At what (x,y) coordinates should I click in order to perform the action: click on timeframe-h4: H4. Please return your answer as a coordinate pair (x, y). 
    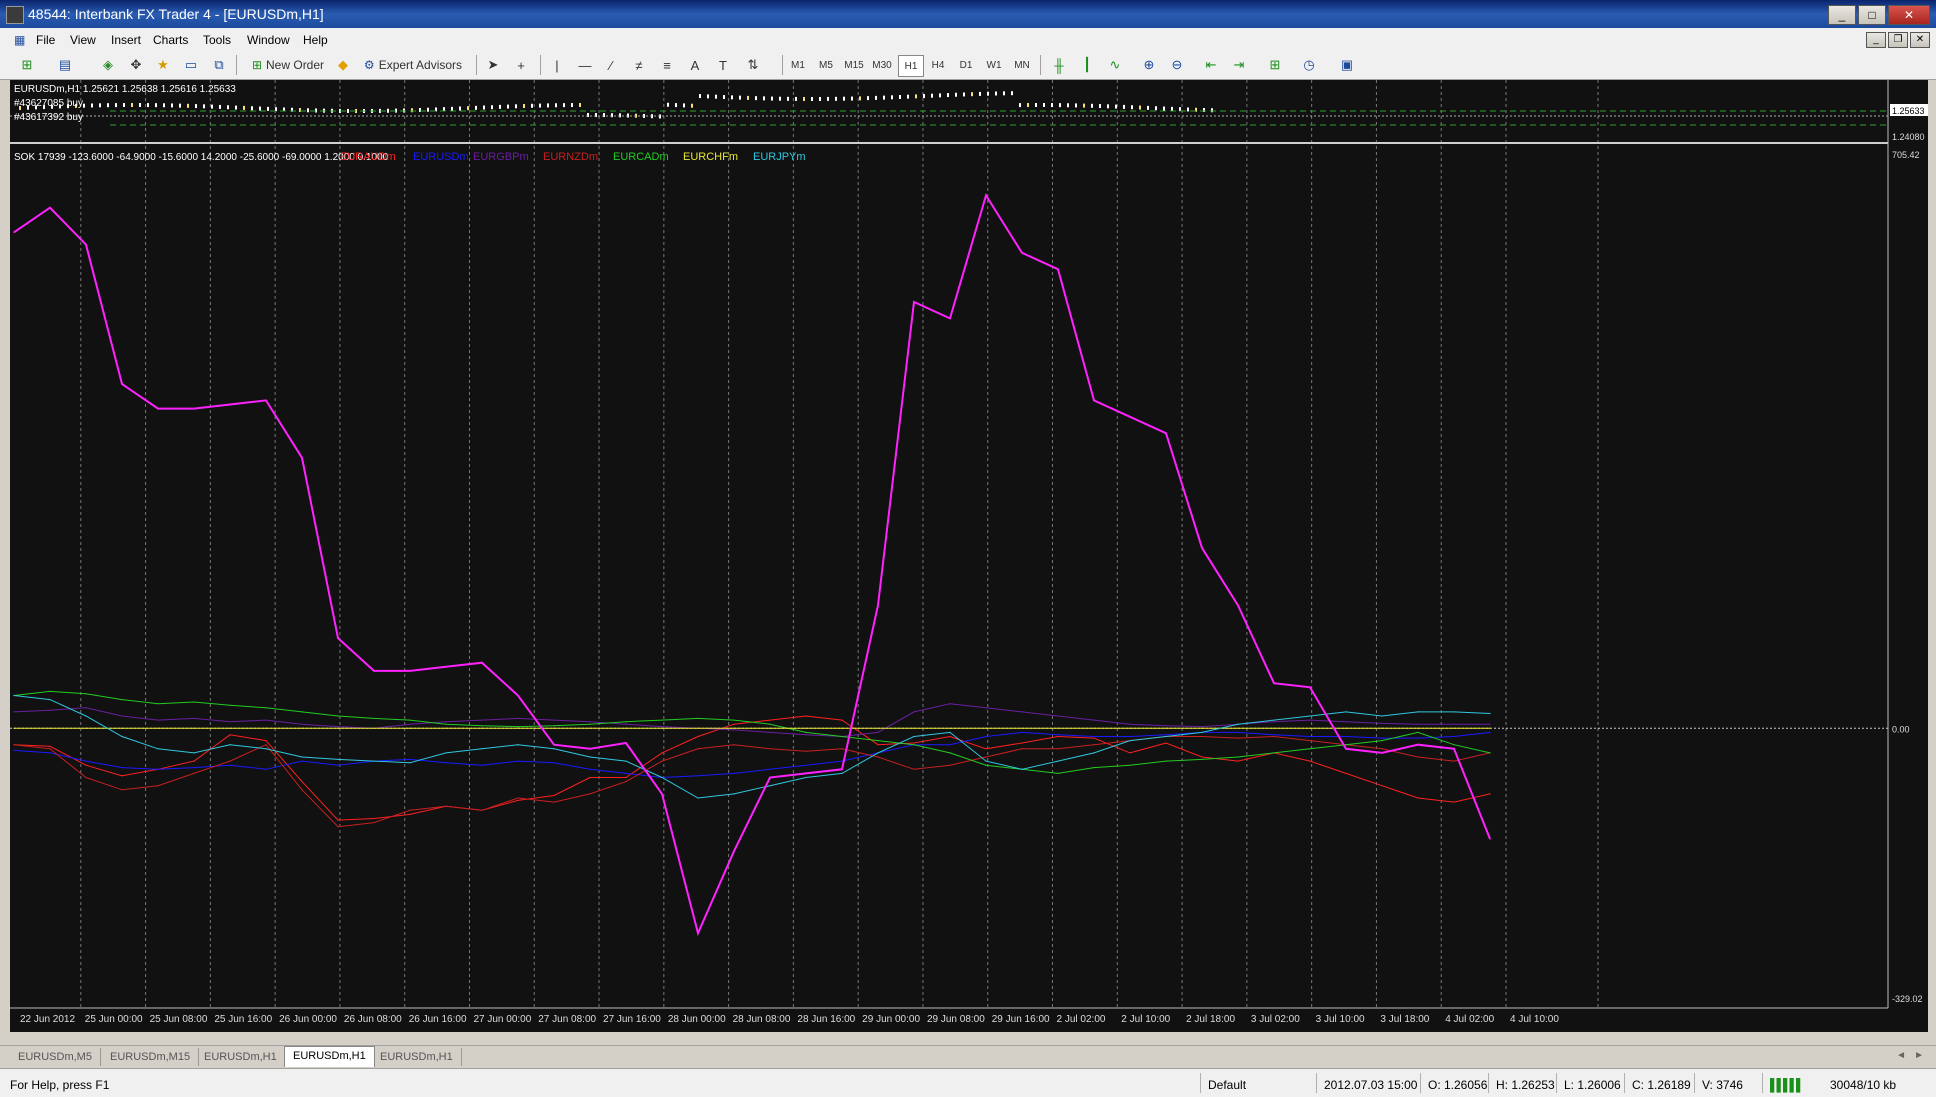
    Looking at the image, I should click on (938, 65).